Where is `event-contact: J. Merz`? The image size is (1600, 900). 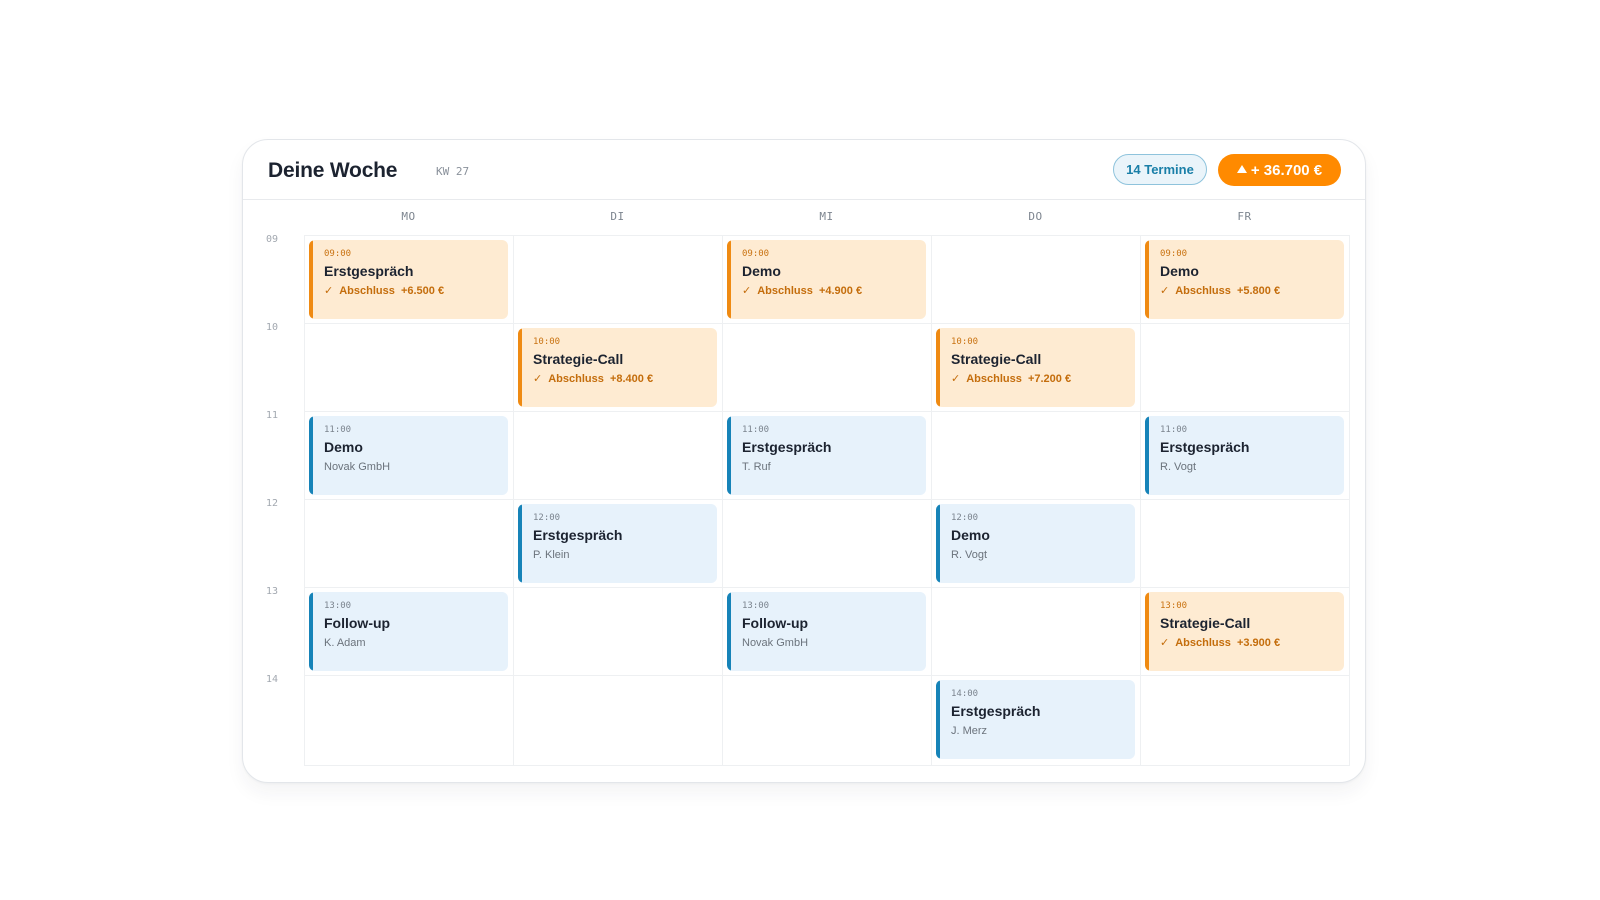 event-contact: J. Merz is located at coordinates (1038, 731).